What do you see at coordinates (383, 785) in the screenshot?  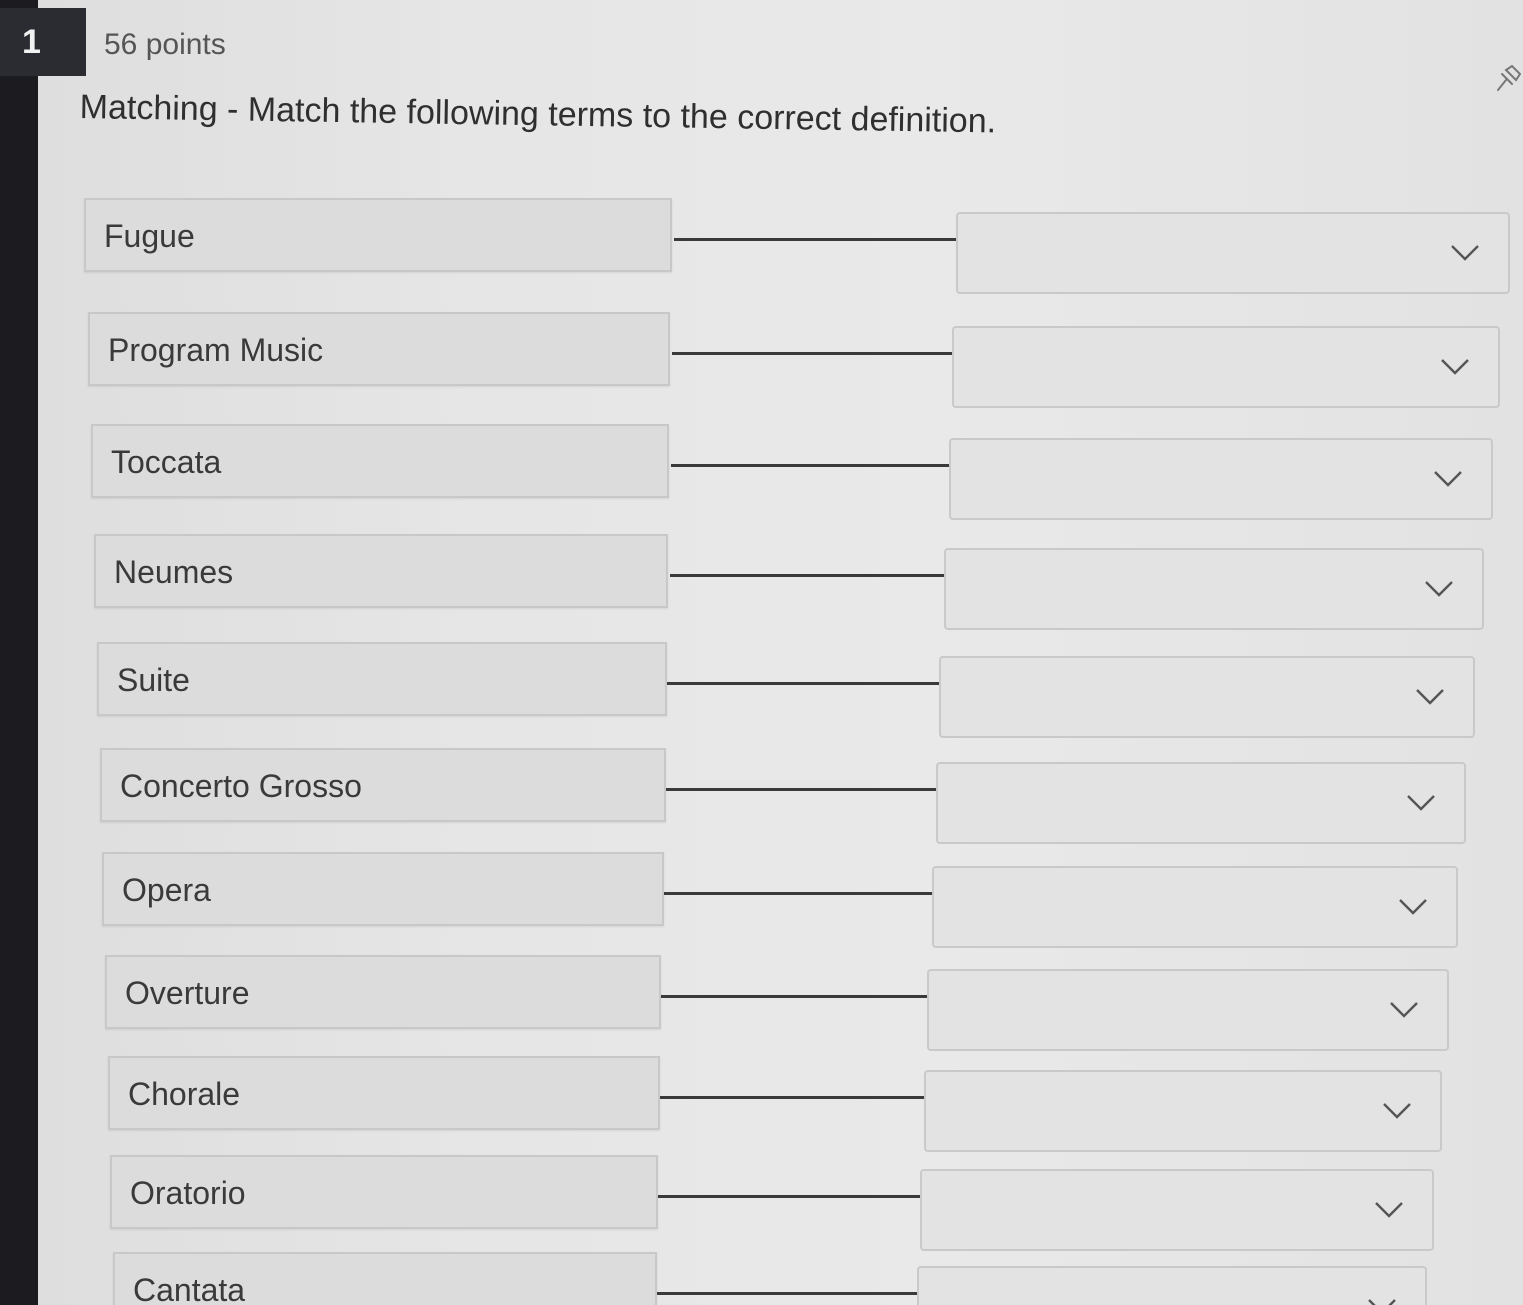 I see `term-box: Concerto Grosso` at bounding box center [383, 785].